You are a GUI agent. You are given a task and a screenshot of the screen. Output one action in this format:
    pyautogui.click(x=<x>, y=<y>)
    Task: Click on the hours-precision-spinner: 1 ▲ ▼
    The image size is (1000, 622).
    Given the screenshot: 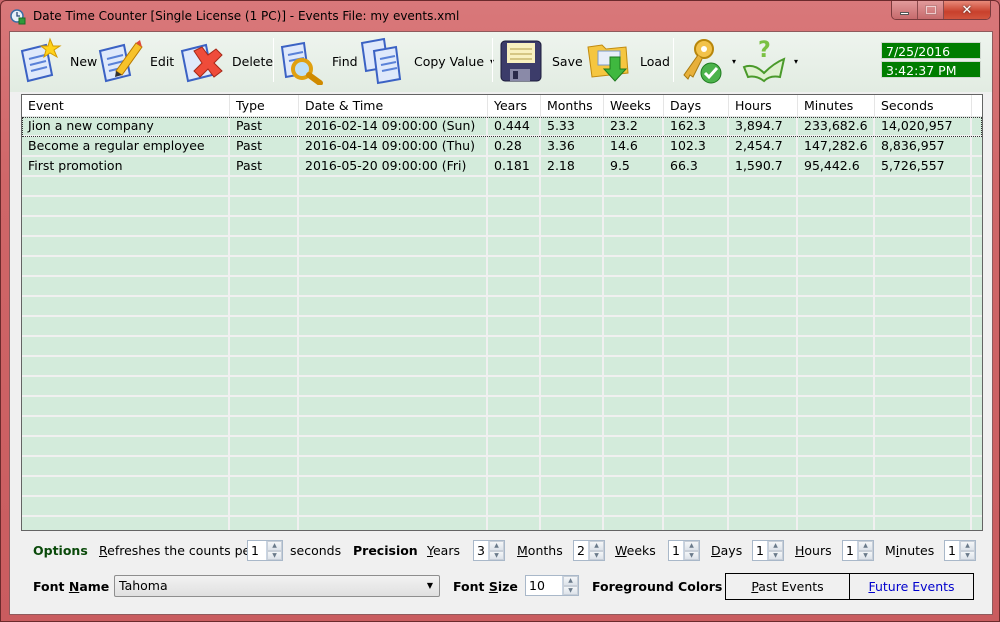 What is the action you would take?
    pyautogui.click(x=858, y=550)
    